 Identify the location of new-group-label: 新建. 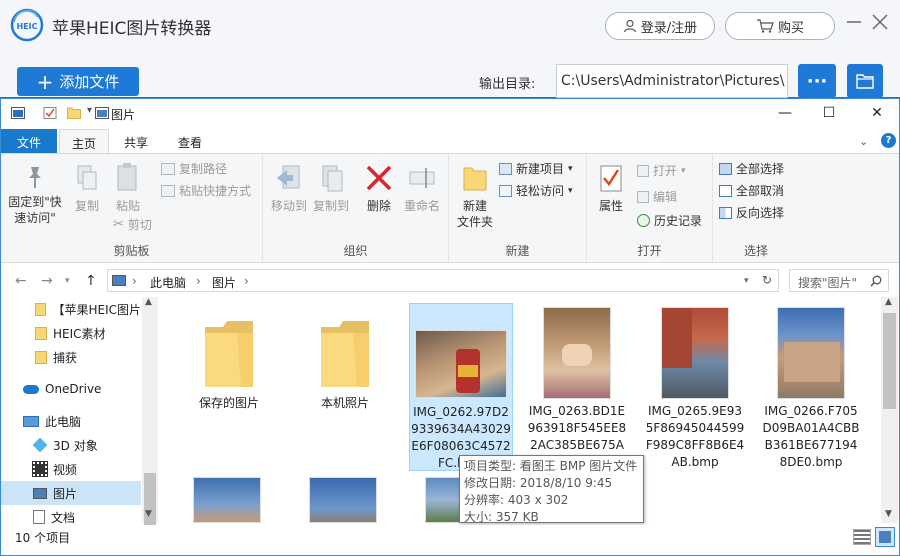
(517, 251).